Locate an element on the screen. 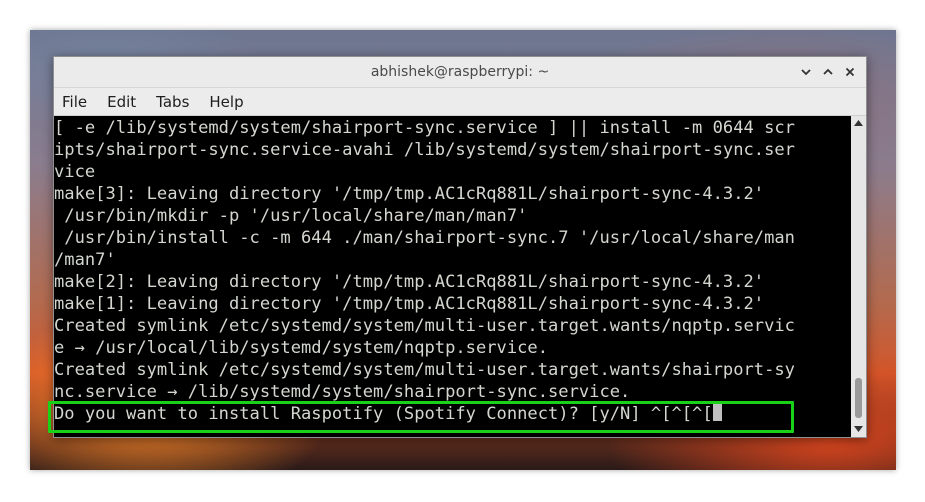 The height and width of the screenshot is (502, 925). menu-bar: File Edit Tabs Help is located at coordinates (460, 102).